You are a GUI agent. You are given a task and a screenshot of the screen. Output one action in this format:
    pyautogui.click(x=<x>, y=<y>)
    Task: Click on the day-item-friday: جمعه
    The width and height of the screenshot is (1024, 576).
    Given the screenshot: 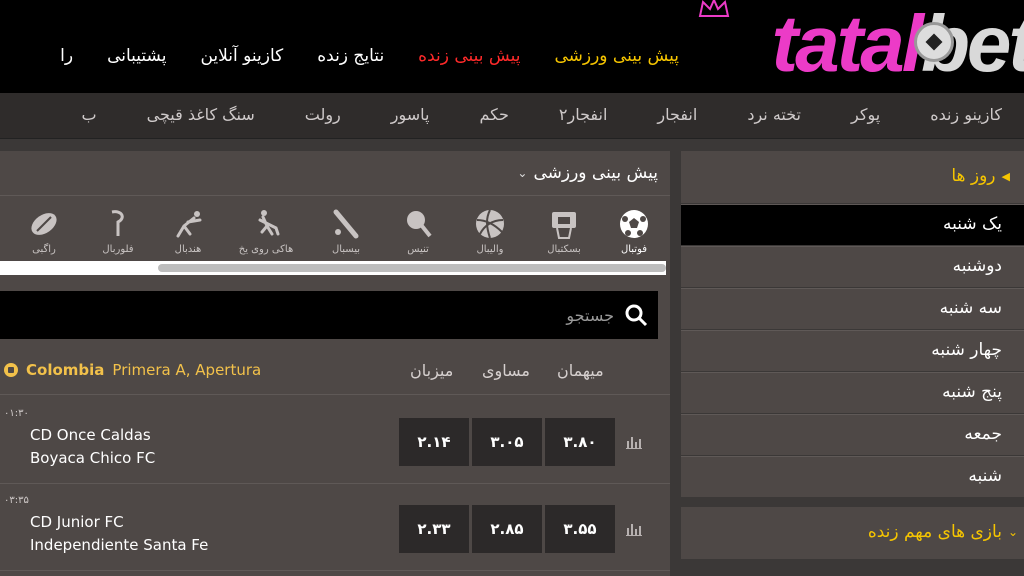 What is the action you would take?
    pyautogui.click(x=852, y=434)
    